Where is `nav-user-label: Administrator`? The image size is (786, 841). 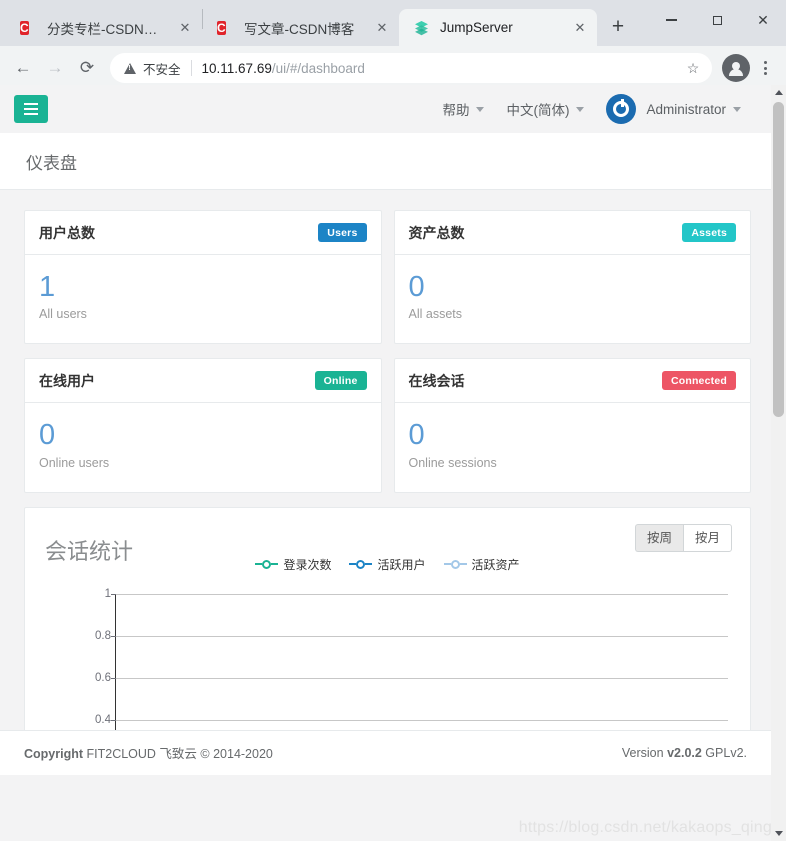
nav-user-label: Administrator is located at coordinates (686, 109).